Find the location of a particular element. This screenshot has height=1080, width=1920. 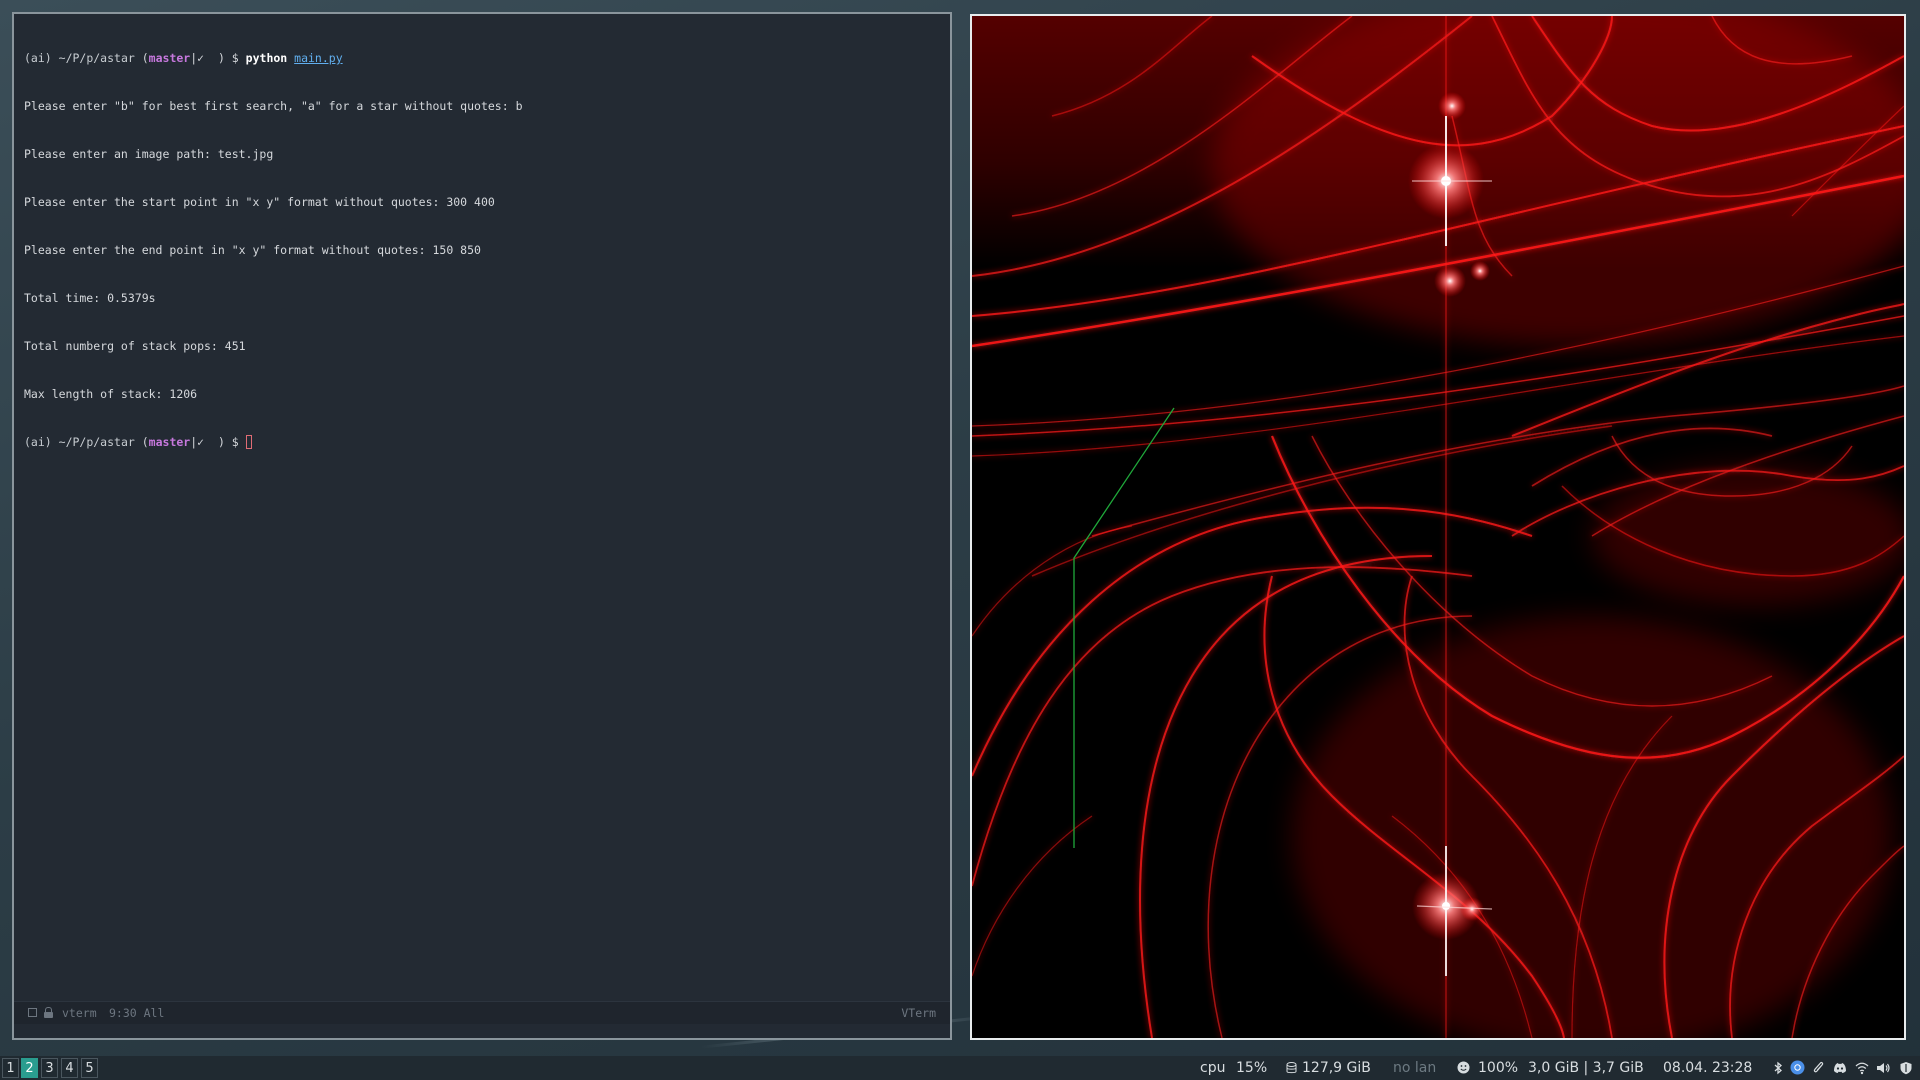

workspace-4-button: 4 is located at coordinates (69, 1068).